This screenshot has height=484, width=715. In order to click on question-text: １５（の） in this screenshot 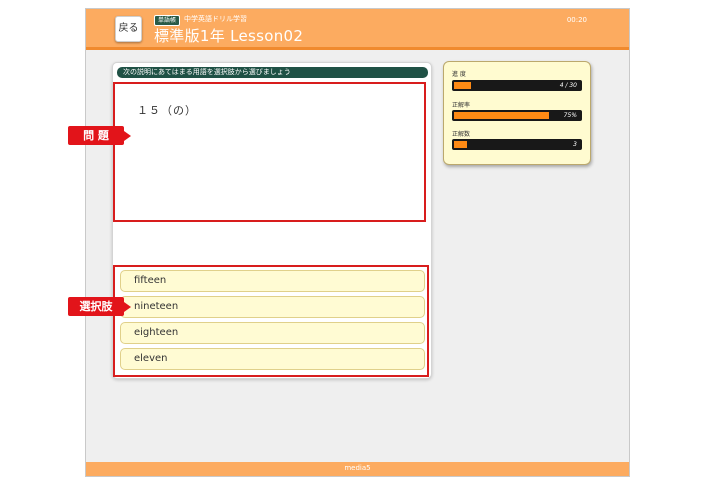, I will do `click(167, 110)`.